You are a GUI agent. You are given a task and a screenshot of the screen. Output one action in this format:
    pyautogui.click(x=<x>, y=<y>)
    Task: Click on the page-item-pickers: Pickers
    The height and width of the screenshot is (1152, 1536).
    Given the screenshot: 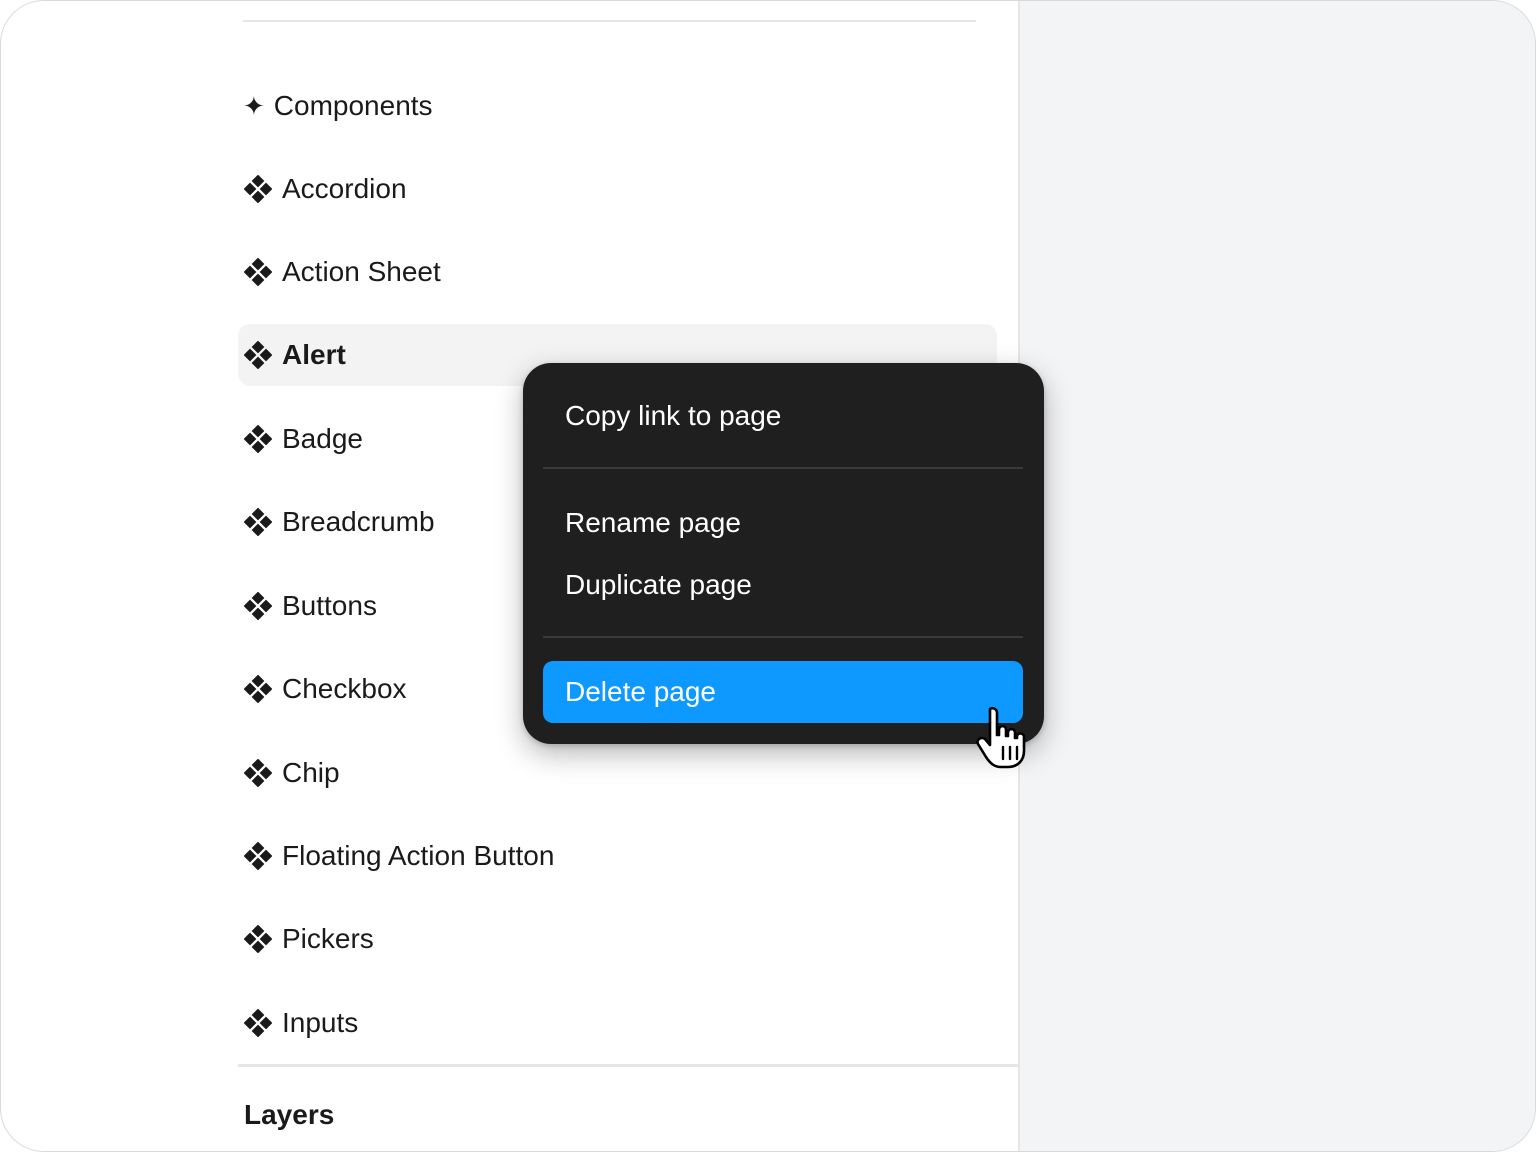 What is the action you would take?
    pyautogui.click(x=617, y=939)
    